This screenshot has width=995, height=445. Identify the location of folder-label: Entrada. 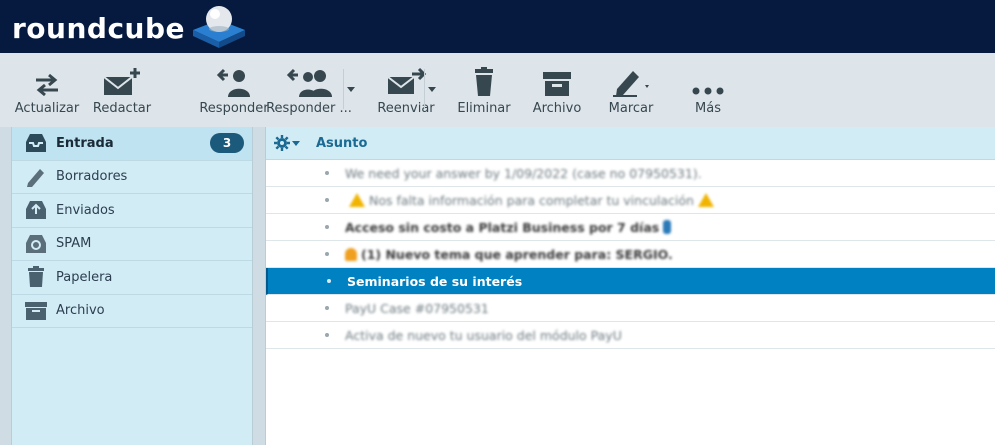
(85, 143).